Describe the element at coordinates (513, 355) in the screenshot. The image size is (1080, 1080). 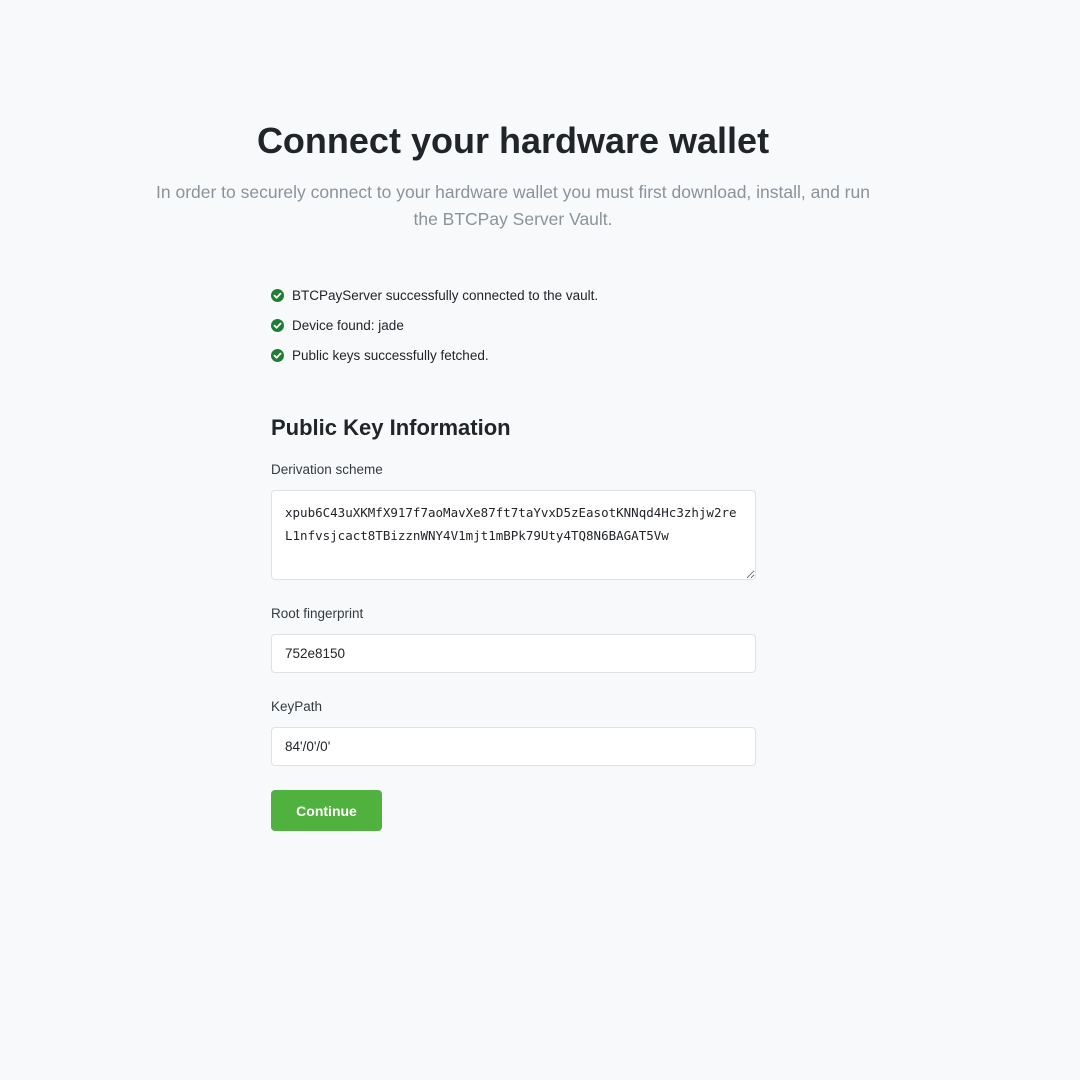
I see `status-item: Public keys successfully fetched.` at that location.